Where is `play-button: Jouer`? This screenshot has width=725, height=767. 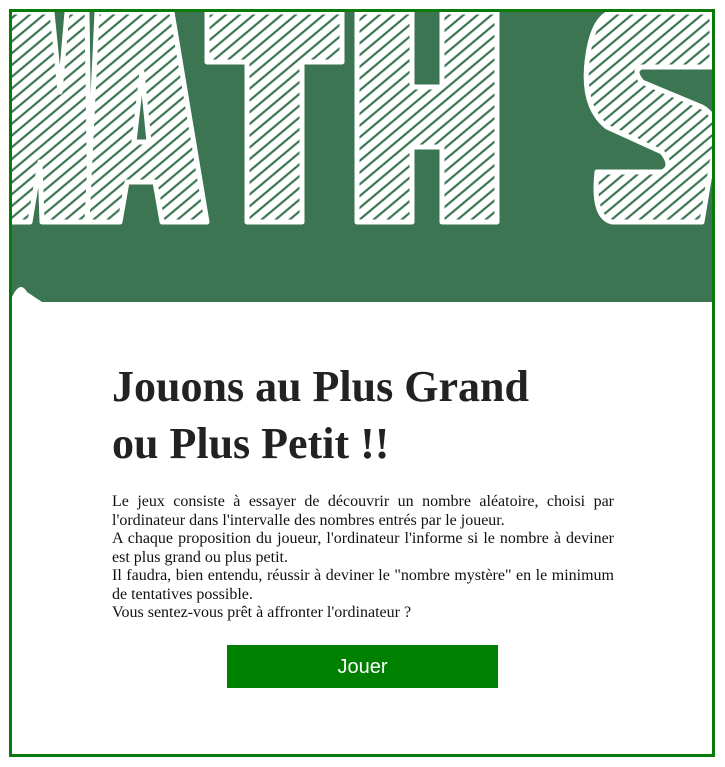 play-button: Jouer is located at coordinates (362, 666).